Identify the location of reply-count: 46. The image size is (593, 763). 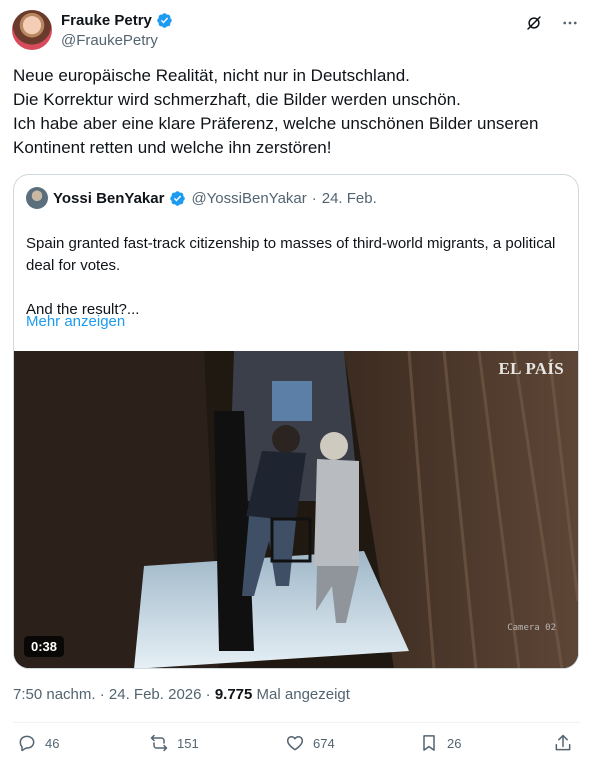
(52, 743).